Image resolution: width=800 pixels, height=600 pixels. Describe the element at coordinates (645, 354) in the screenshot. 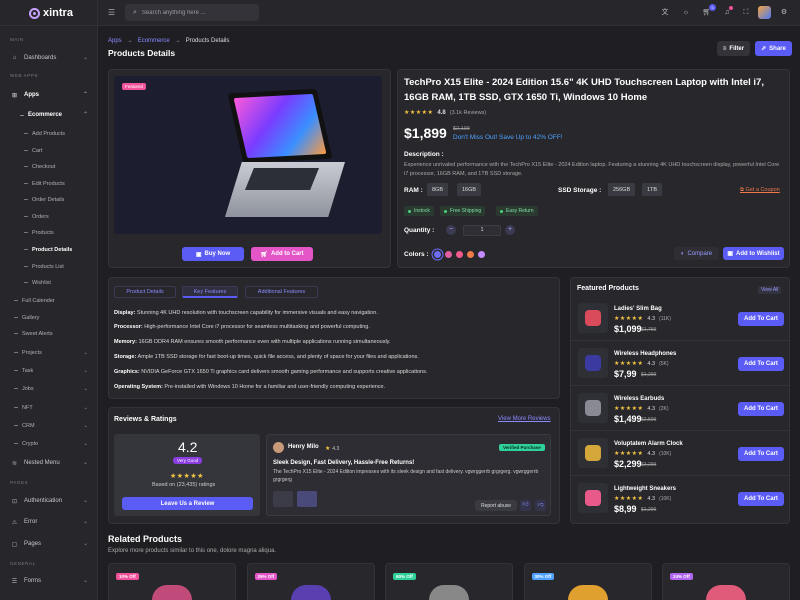

I see `featured-product-name: Wireless Headphones` at that location.